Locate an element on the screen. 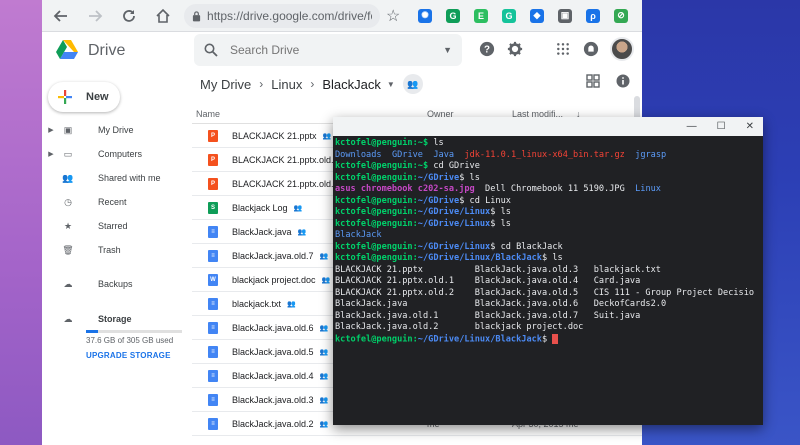 This screenshot has width=800, height=445. file-name: BlackJack.java.old.2 is located at coordinates (273, 423).